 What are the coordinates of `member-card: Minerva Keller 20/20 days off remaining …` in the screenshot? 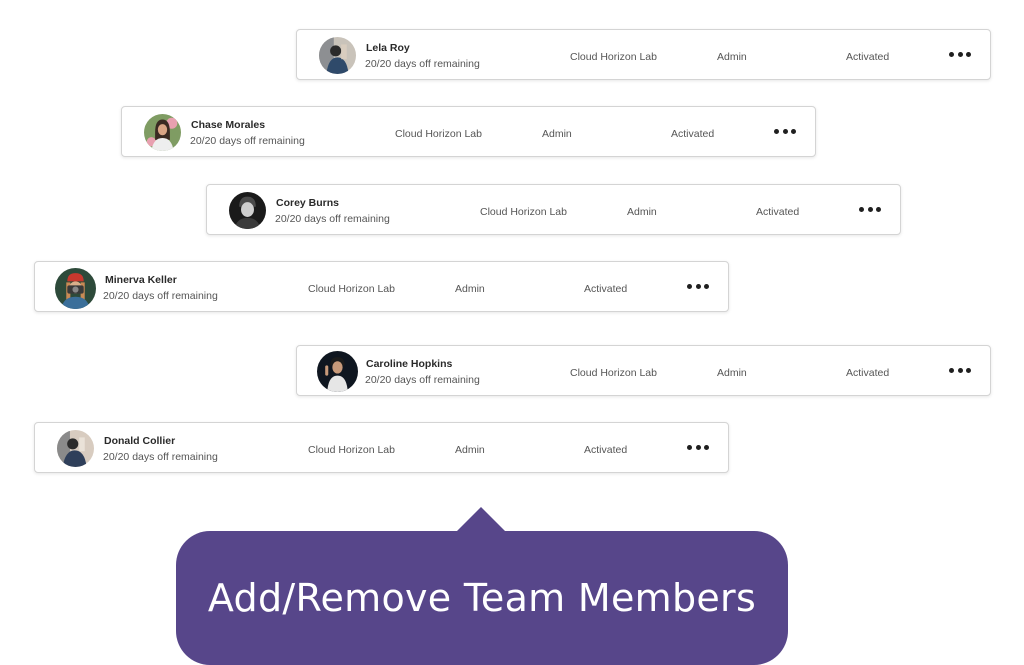 It's located at (381, 286).